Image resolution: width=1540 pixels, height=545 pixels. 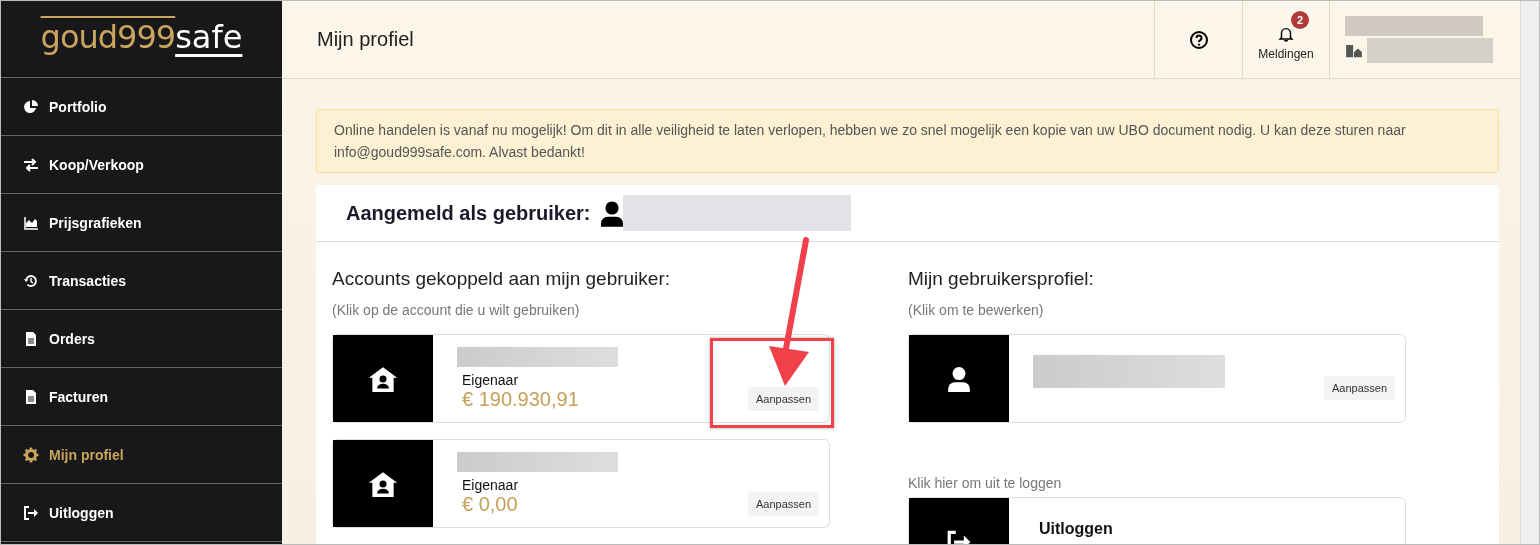 I want to click on pie-chart-icon, so click(x=31, y=106).